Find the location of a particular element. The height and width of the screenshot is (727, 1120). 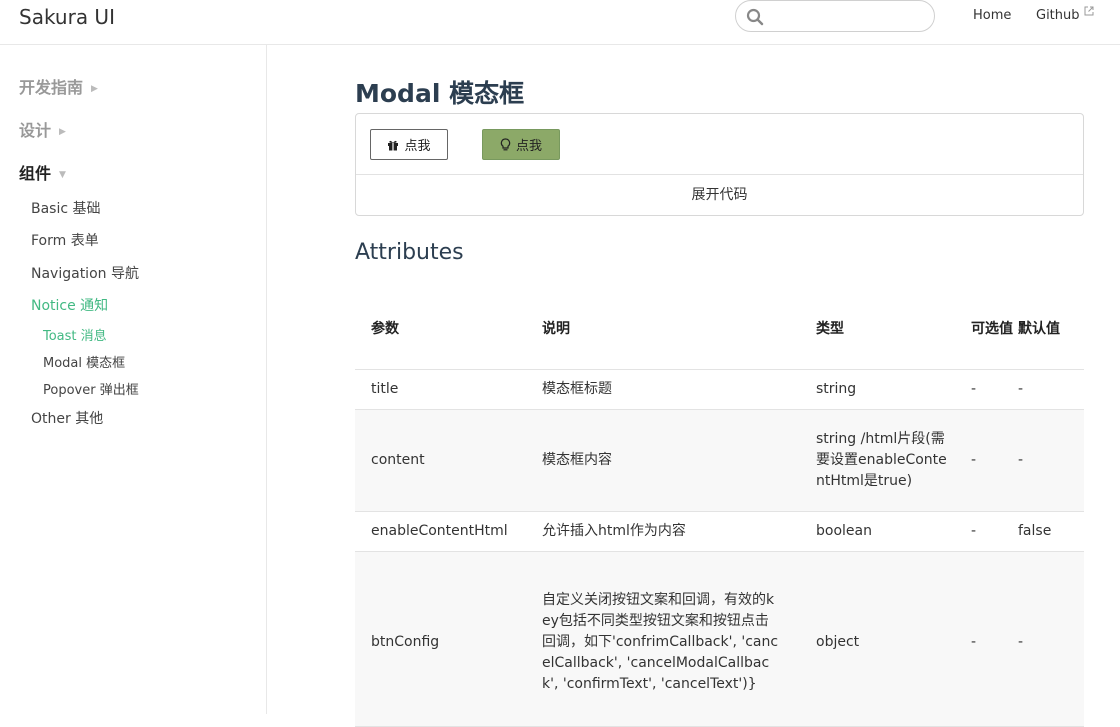

expand-code-button: 展开代码 is located at coordinates (719, 195).